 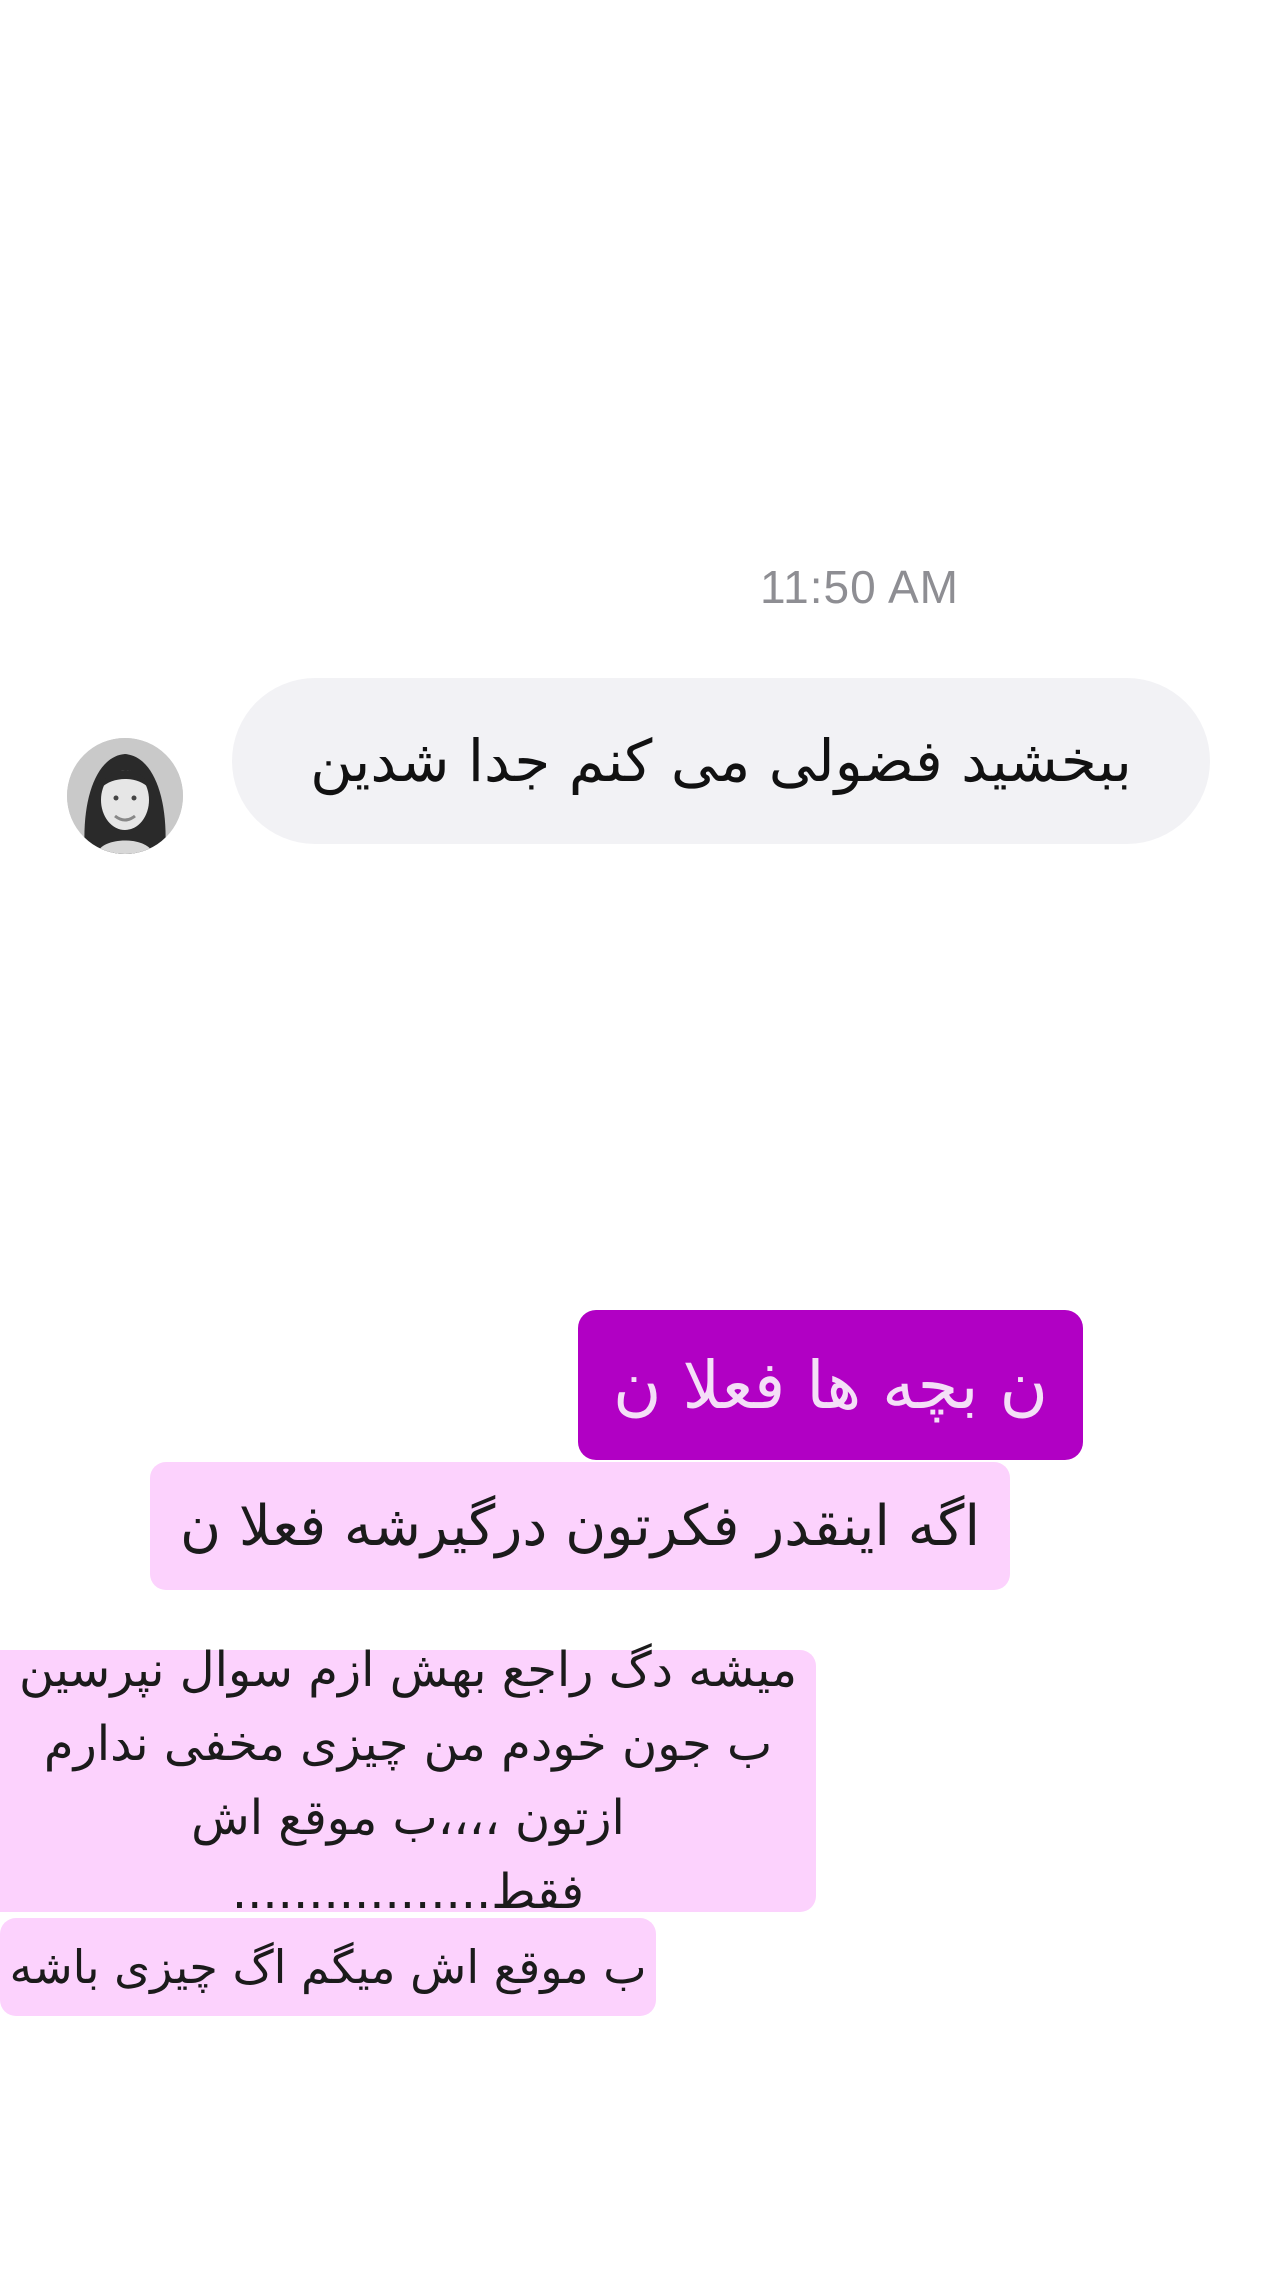 I want to click on text-sticker: ن بچه ها فعلا ن, so click(x=830, y=1385).